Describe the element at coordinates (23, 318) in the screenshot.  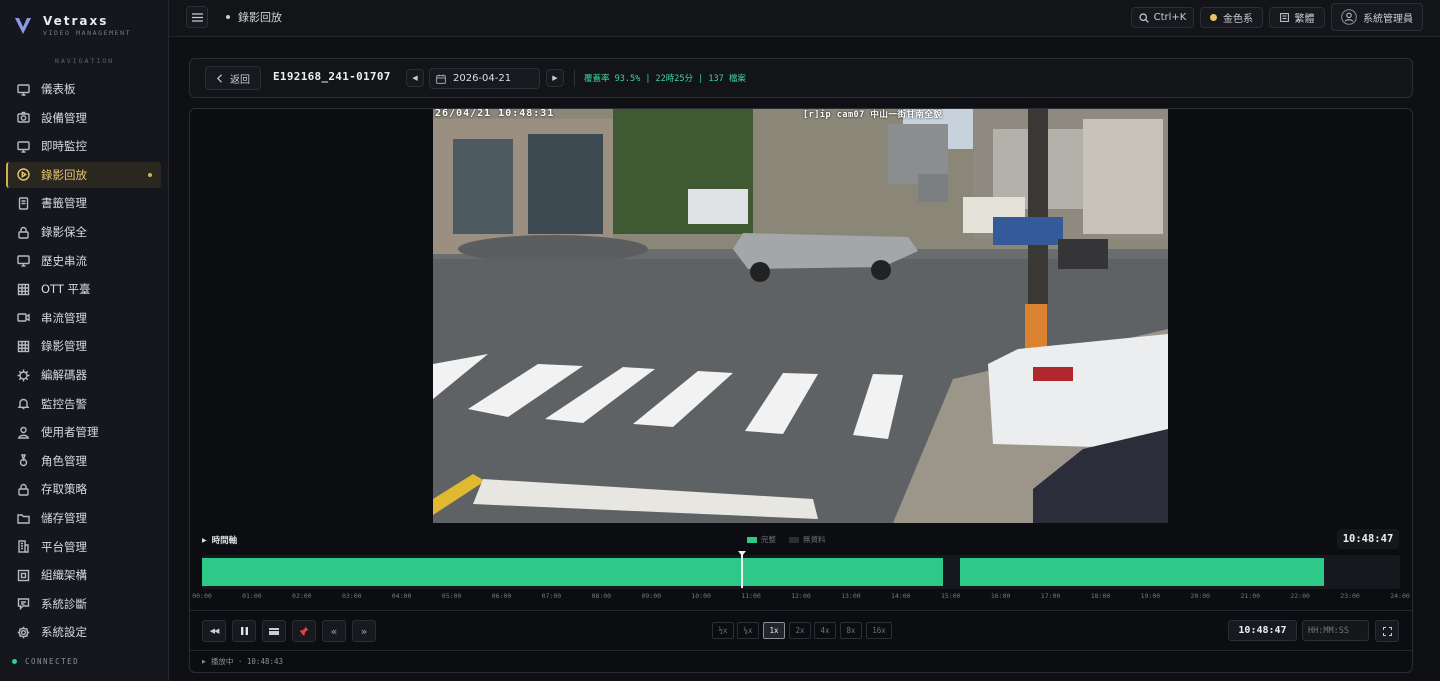
I see `video-icon` at that location.